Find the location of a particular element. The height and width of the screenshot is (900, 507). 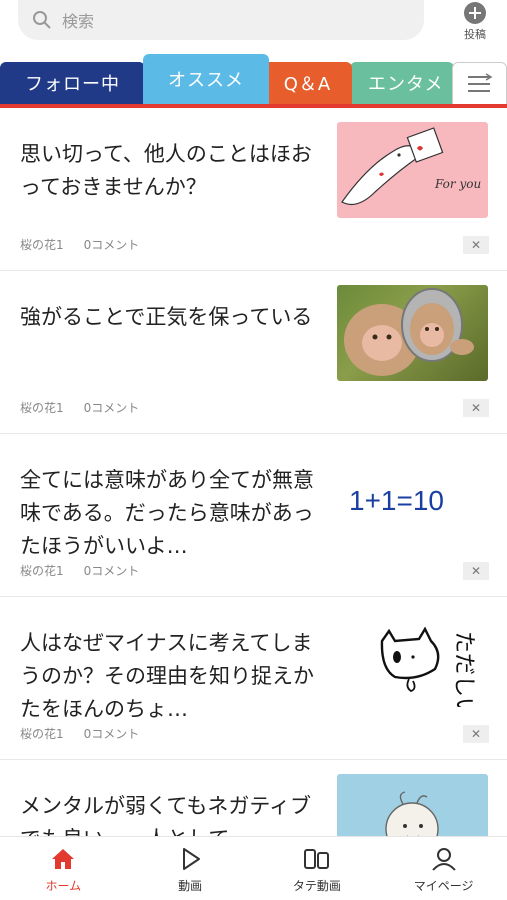

article-thumbnail: For you is located at coordinates (412, 170).